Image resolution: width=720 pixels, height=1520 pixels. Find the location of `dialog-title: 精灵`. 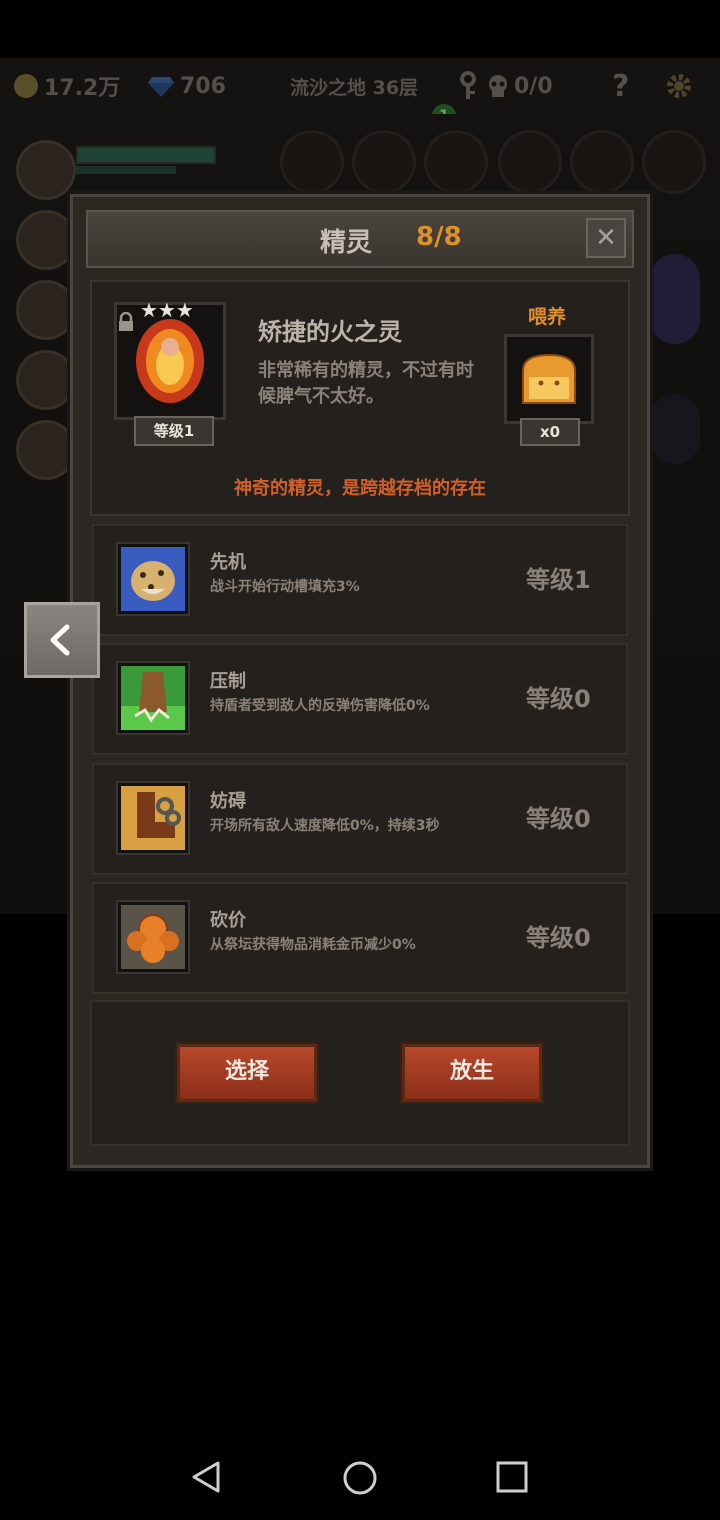

dialog-title: 精灵 is located at coordinates (346, 243).